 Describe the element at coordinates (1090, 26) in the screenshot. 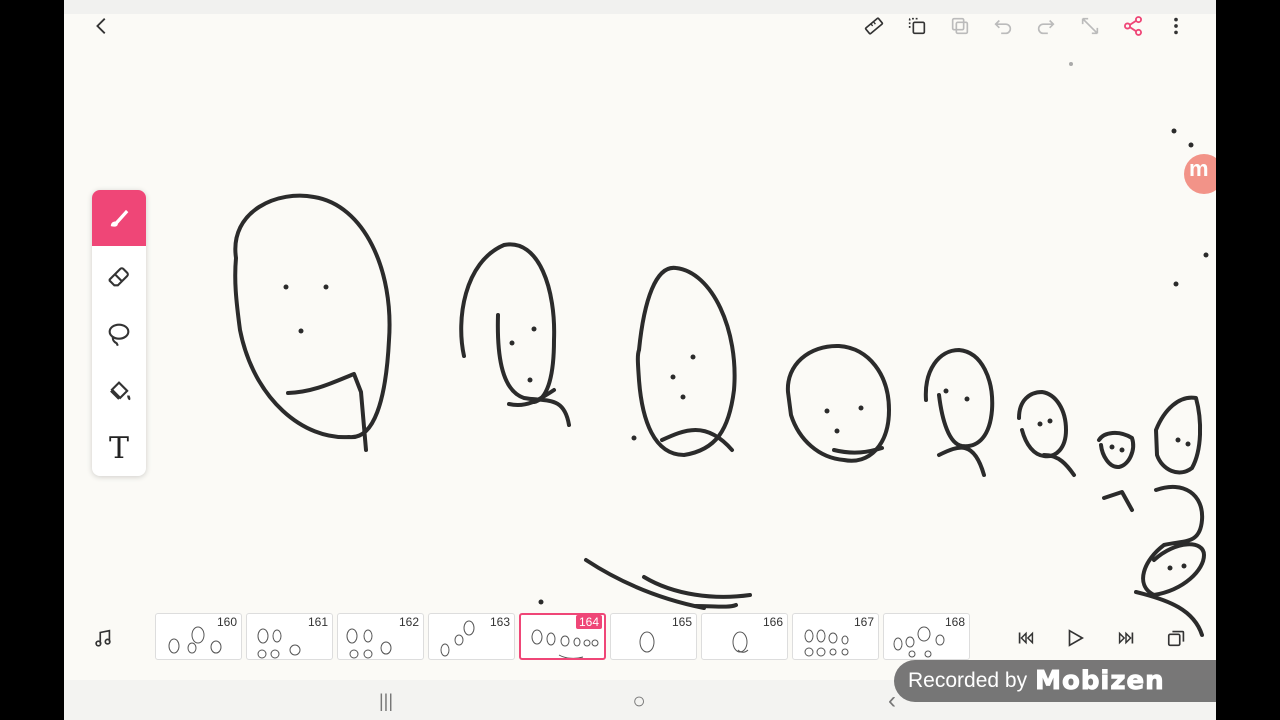

I see `expand-icon` at that location.